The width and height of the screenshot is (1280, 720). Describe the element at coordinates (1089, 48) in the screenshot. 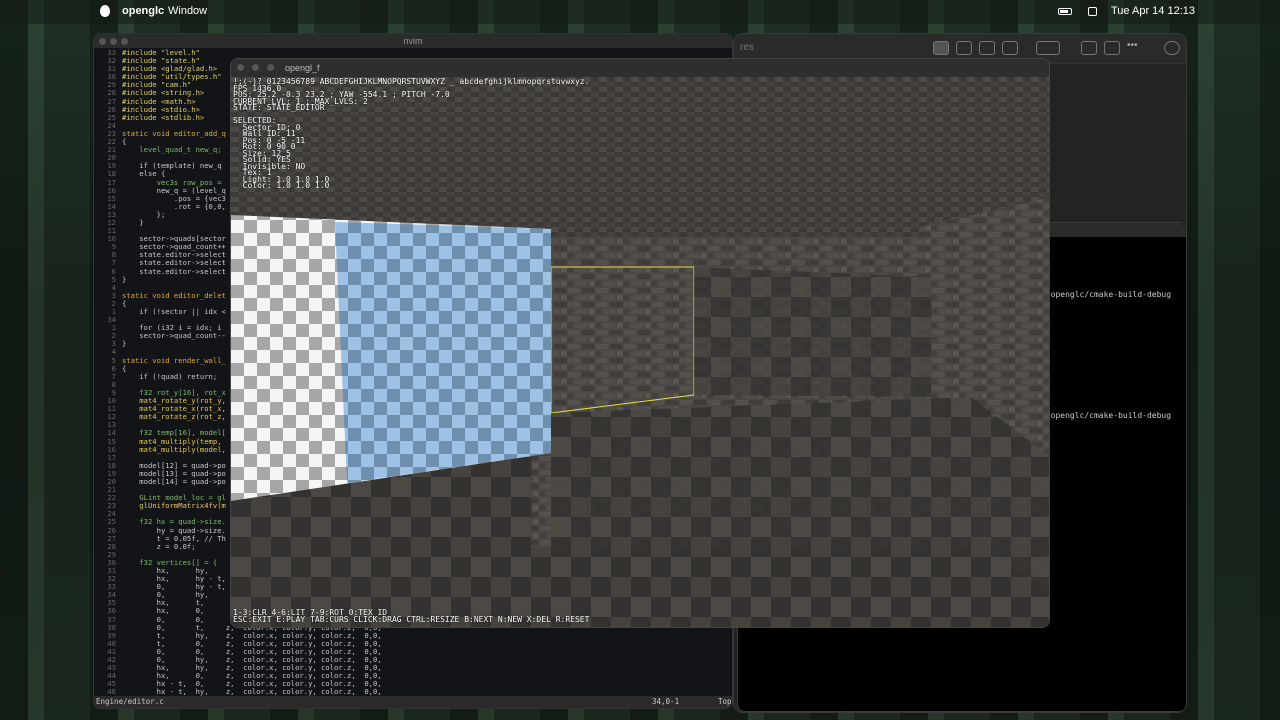

I see `share-icon` at that location.